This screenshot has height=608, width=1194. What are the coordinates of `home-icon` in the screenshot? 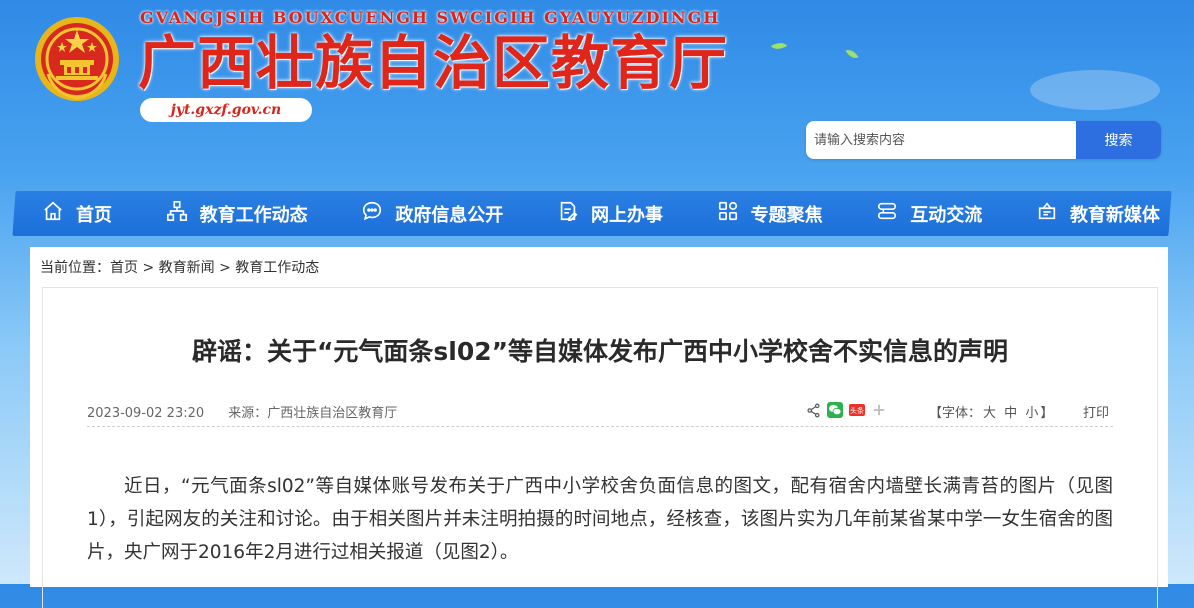 It's located at (53, 213).